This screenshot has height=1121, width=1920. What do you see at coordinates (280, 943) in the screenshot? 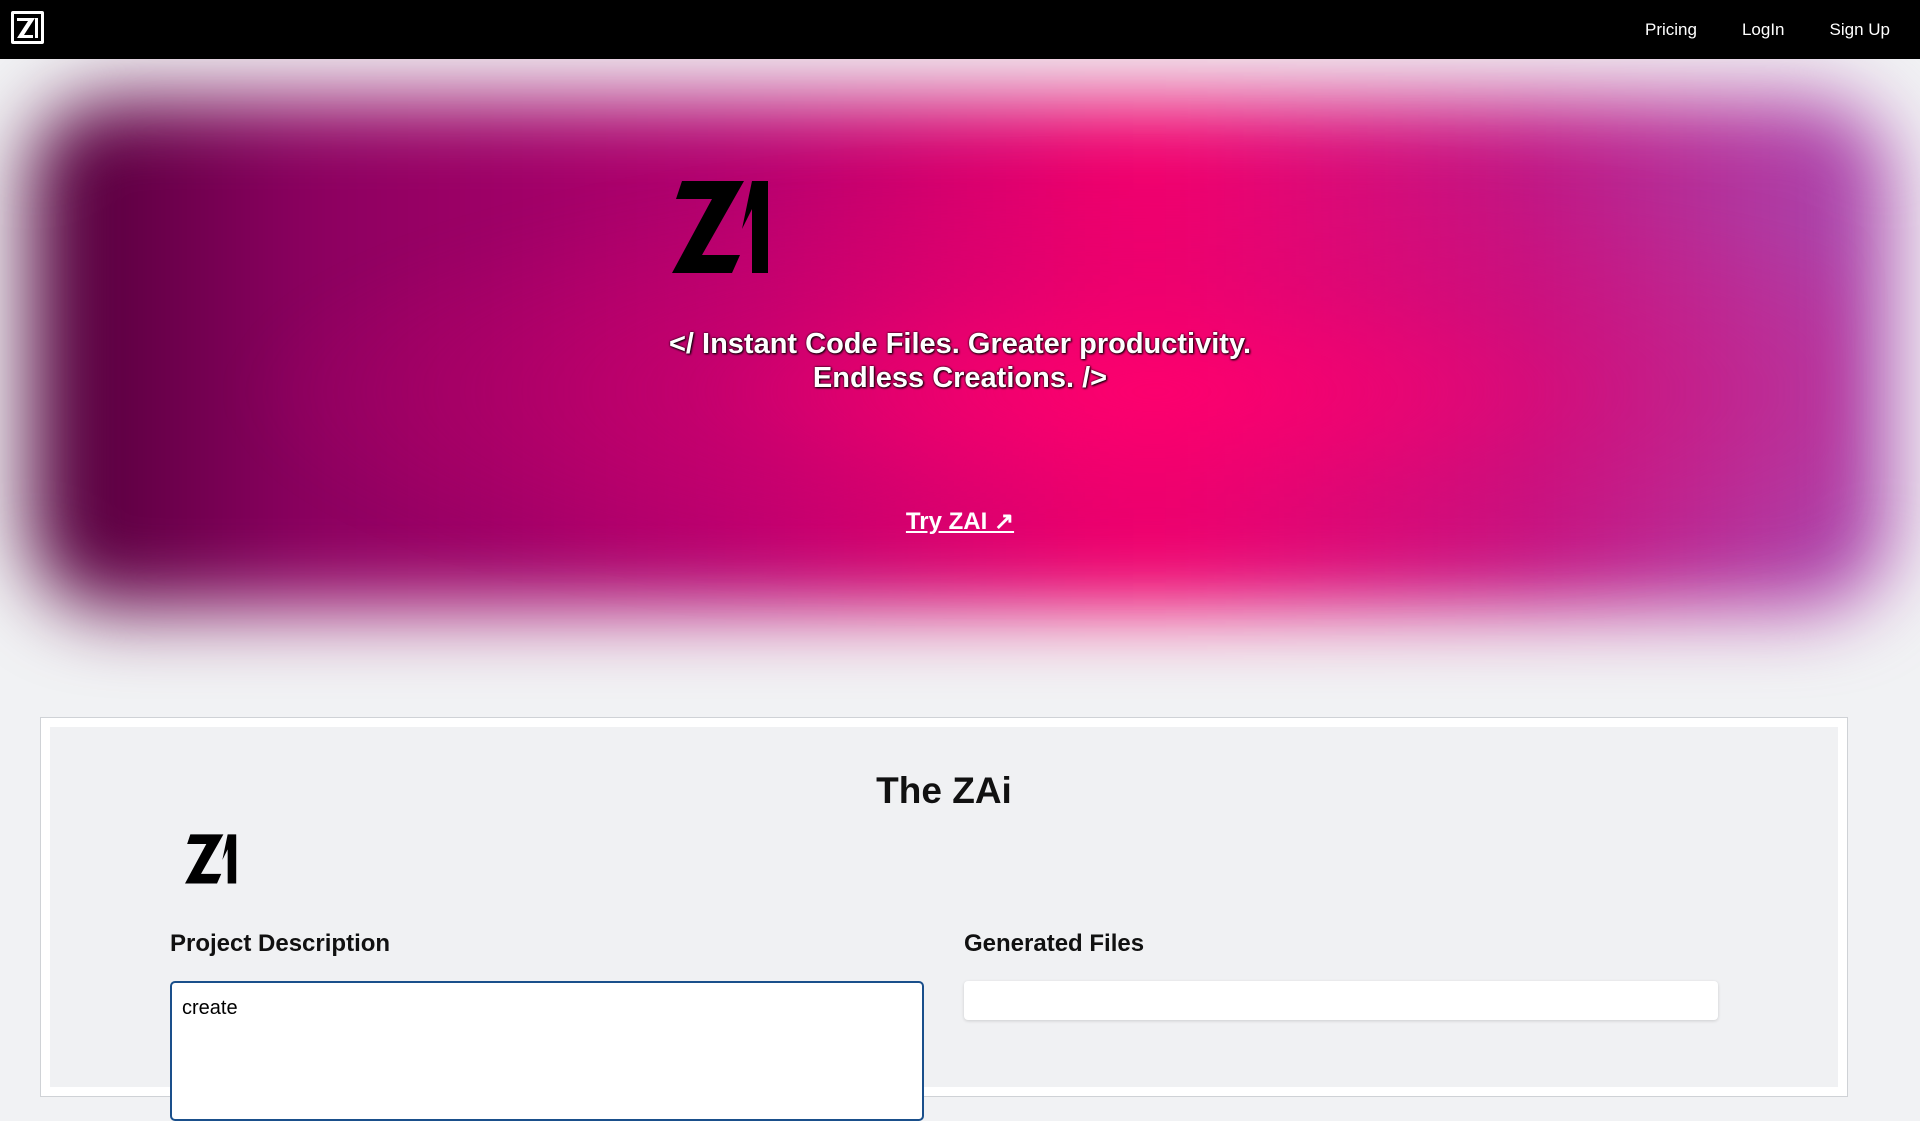
I see `project-description-label: Project Description` at bounding box center [280, 943].